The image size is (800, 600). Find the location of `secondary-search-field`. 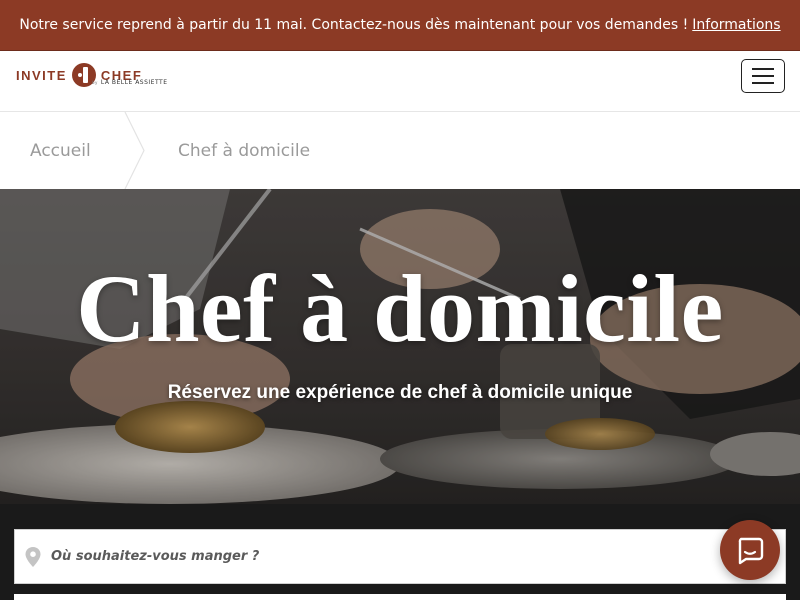

secondary-search-field is located at coordinates (400, 597).